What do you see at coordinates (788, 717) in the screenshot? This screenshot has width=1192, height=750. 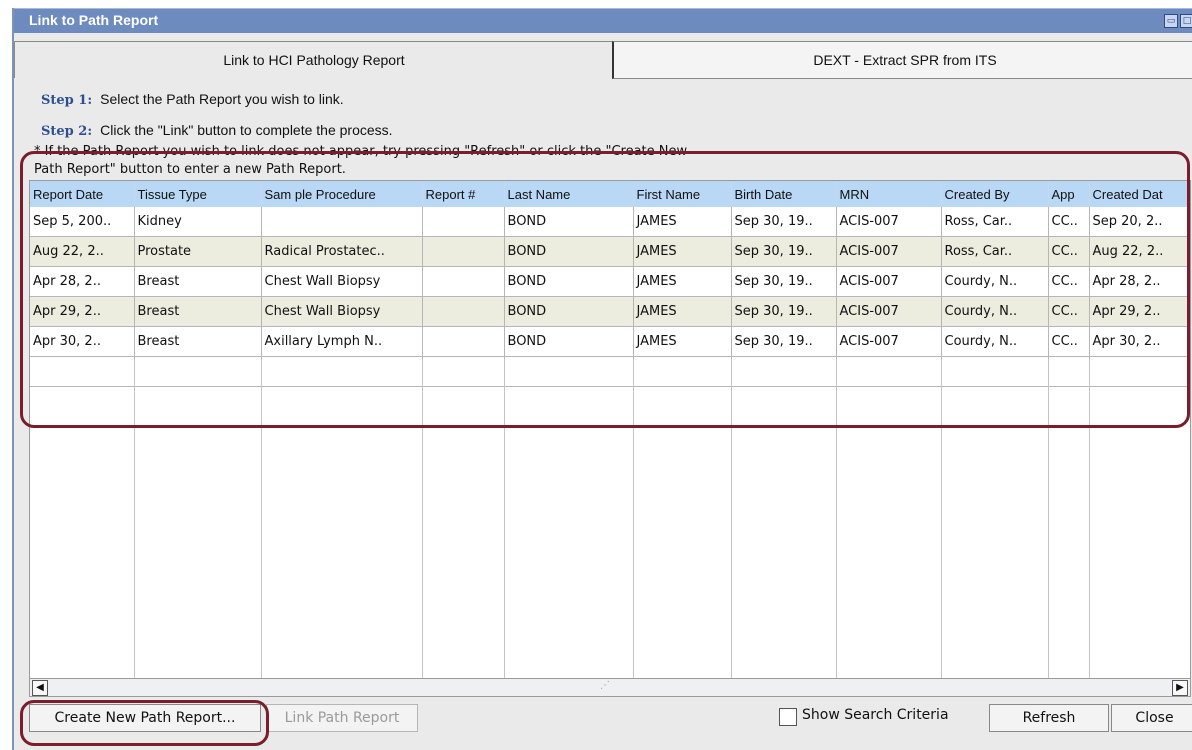 I see `show-search-criteria-checkbox` at bounding box center [788, 717].